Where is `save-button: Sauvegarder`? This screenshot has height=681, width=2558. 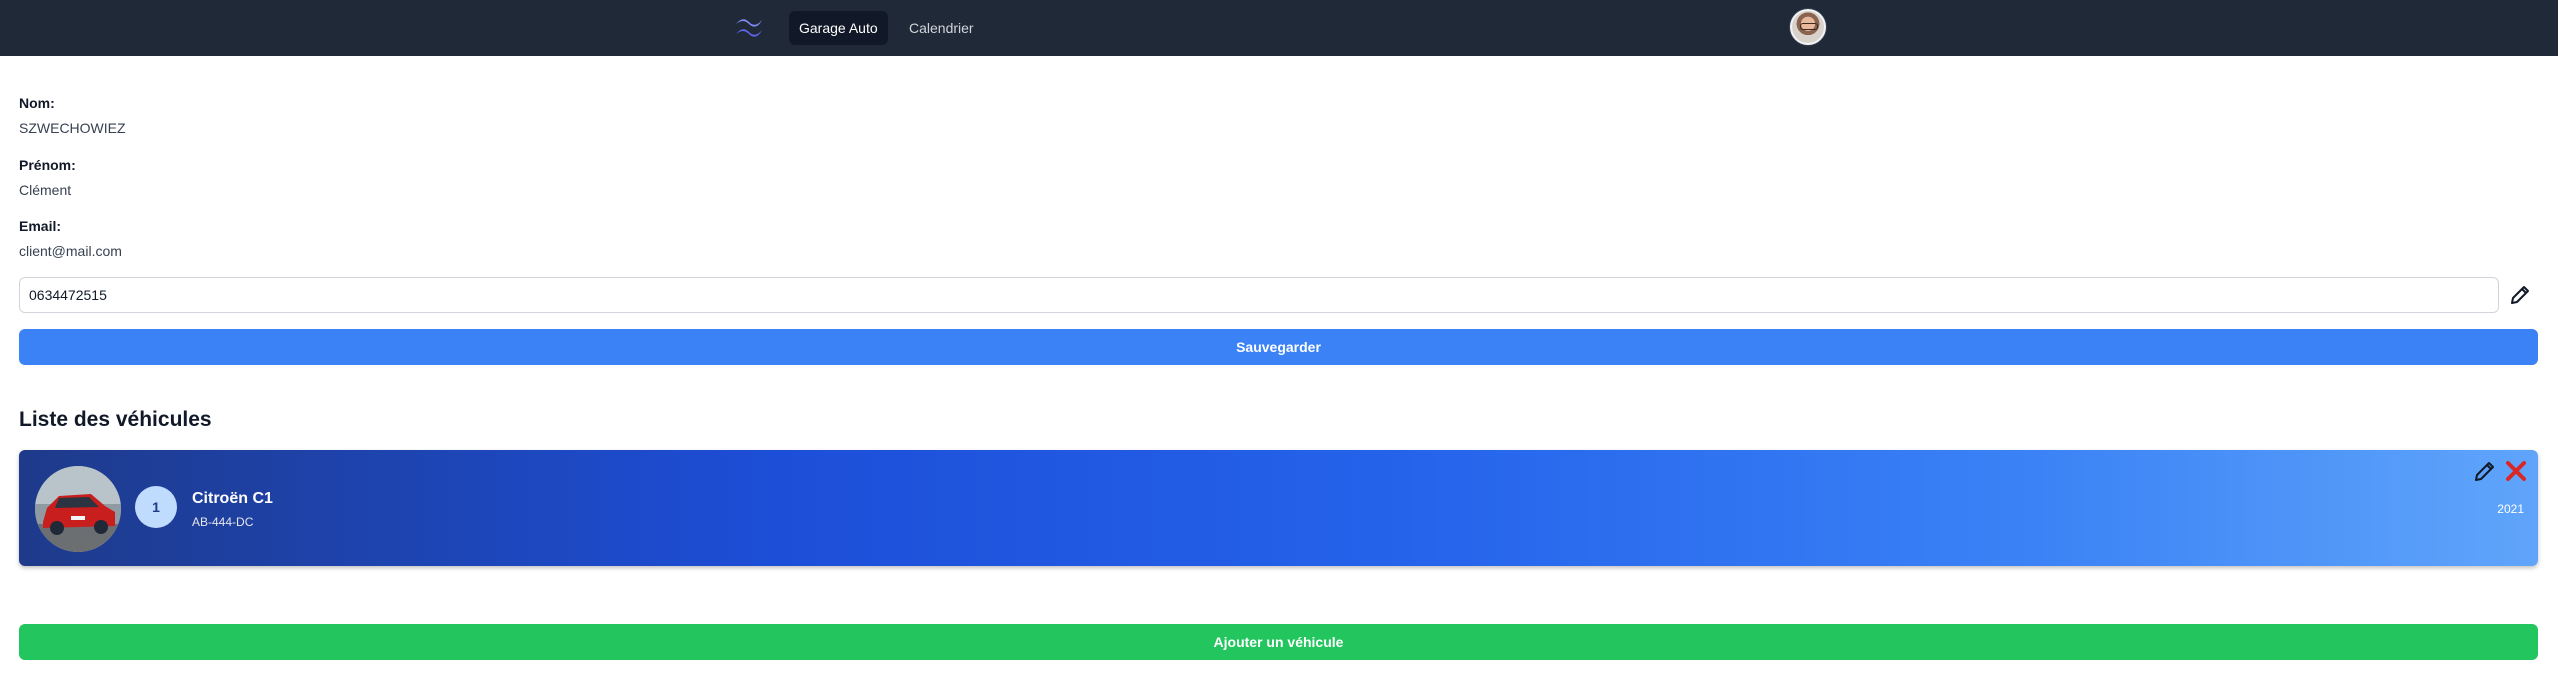
save-button: Sauvegarder is located at coordinates (1278, 347).